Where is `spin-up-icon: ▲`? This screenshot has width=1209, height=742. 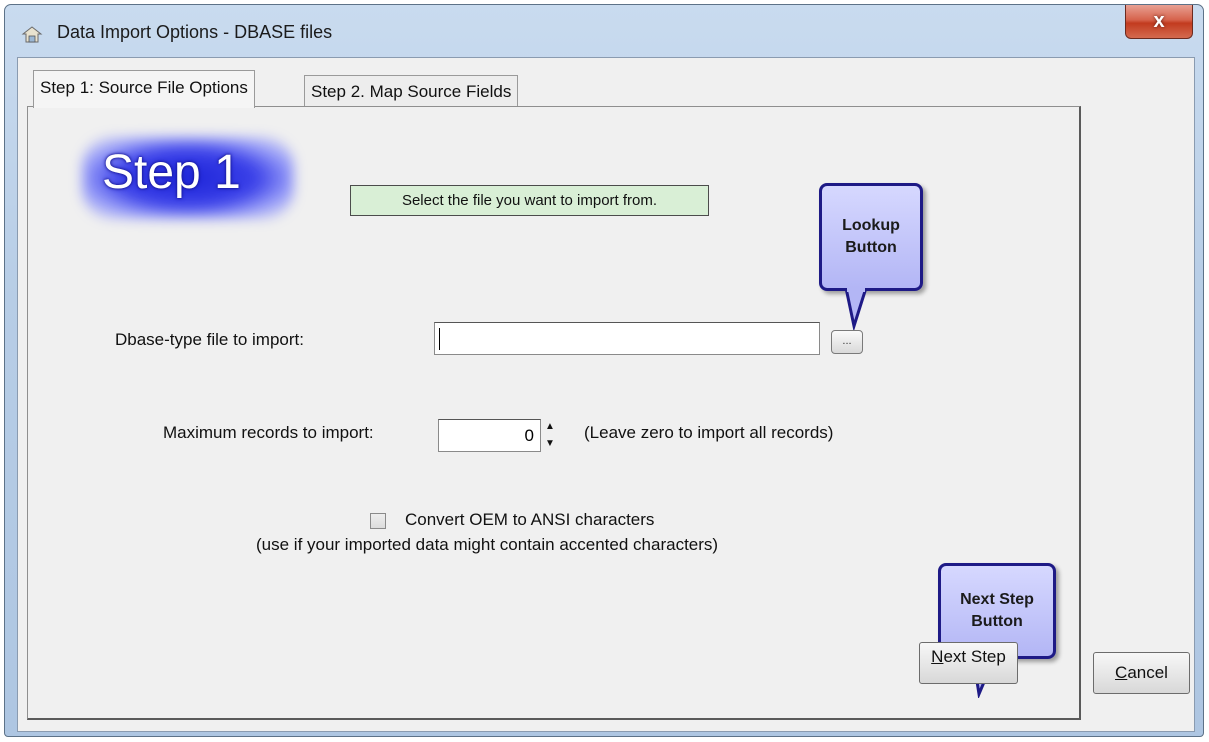 spin-up-icon: ▲ is located at coordinates (550, 427).